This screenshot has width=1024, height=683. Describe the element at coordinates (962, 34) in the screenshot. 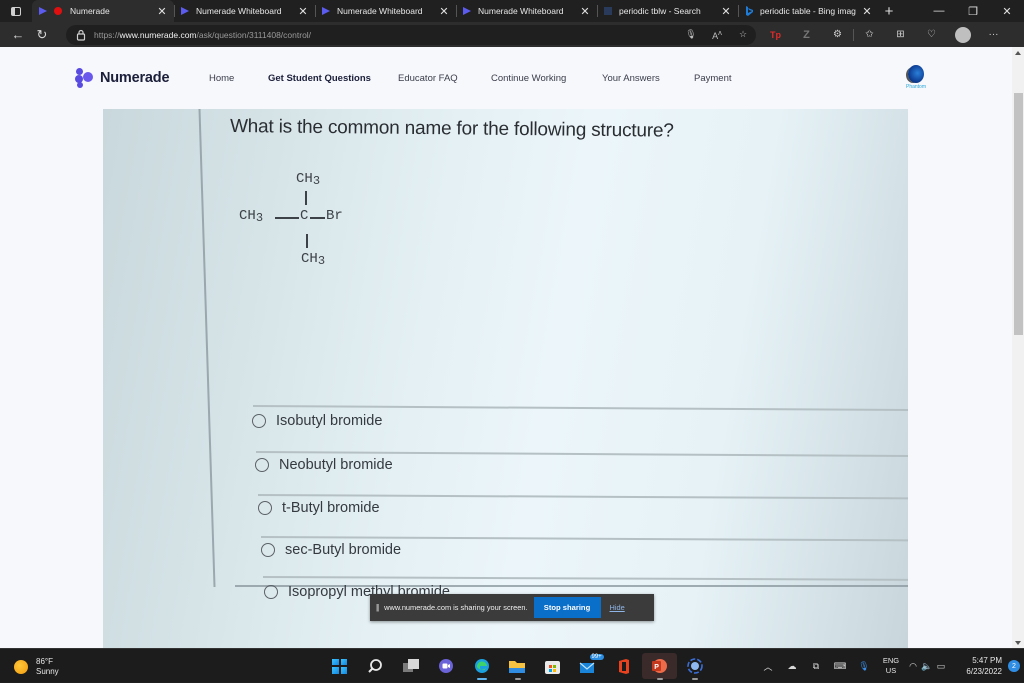

I see `profile-button` at that location.